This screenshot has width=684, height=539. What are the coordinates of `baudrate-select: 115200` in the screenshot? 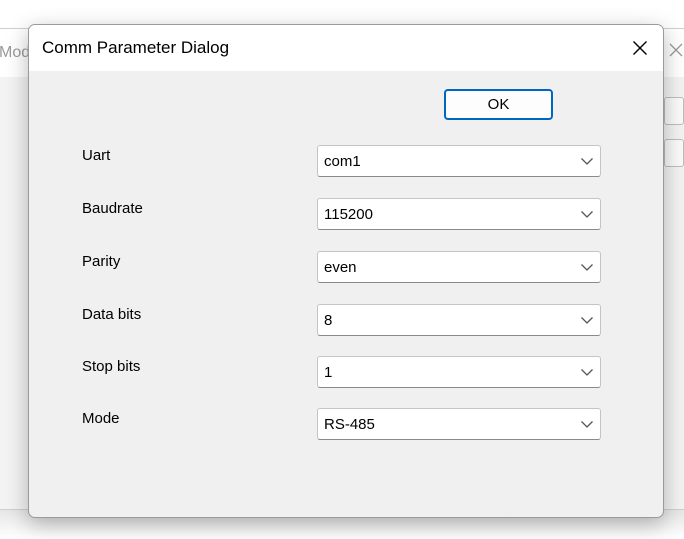 It's located at (459, 214).